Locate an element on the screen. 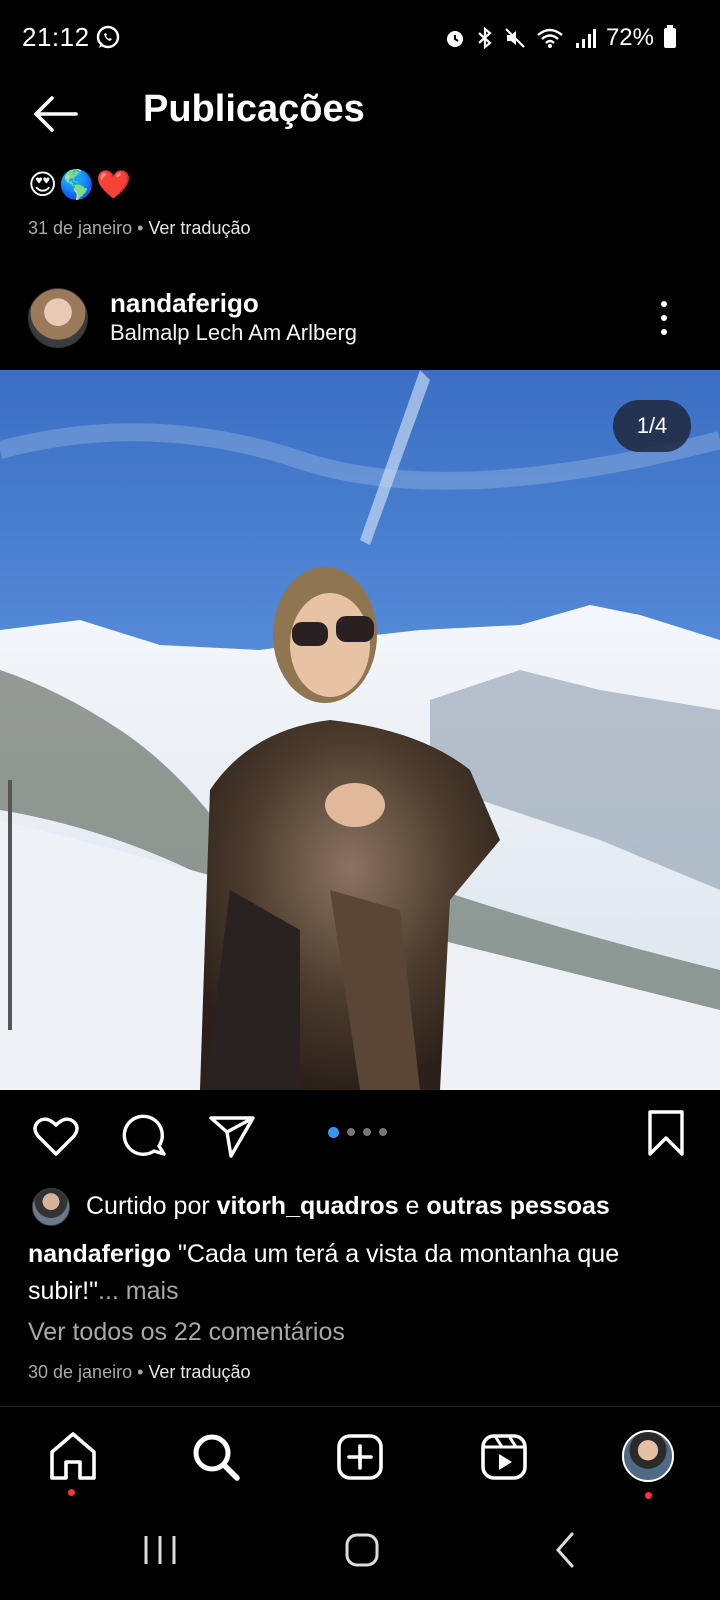  bluetooth-icon is located at coordinates (485, 38).